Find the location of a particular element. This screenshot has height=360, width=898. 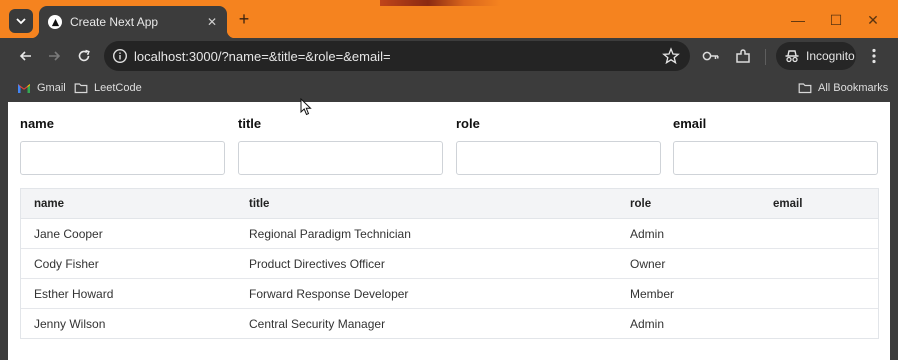

bookmarks-bar: Gmail LeetCode All Bookmarks is located at coordinates (449, 88).